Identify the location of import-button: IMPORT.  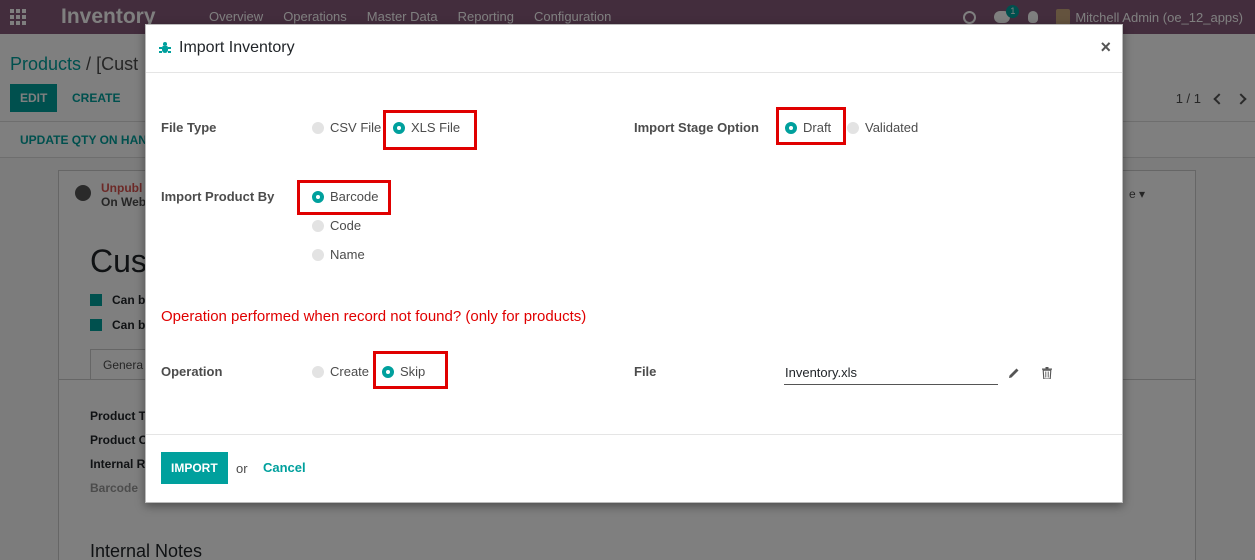
(194, 468).